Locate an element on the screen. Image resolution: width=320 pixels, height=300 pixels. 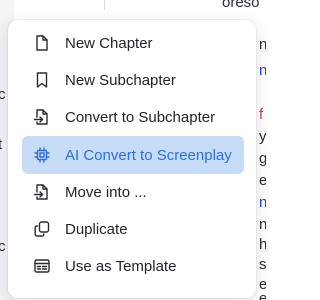
bookmark-icon is located at coordinates (42, 80).